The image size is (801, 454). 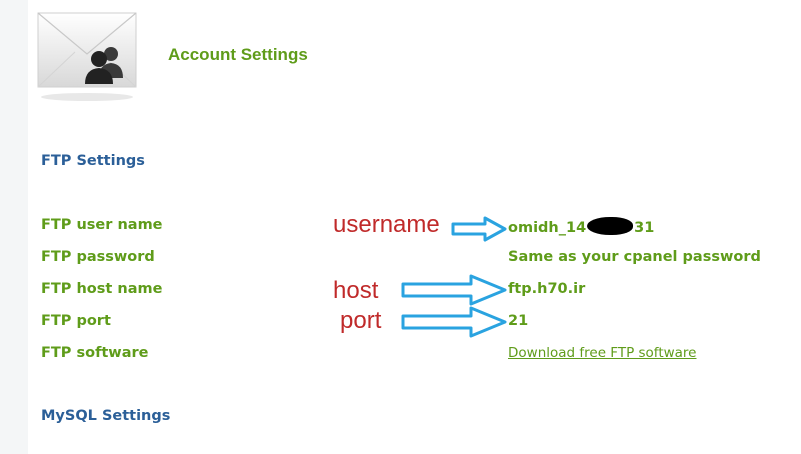 I want to click on left-margin-strip, so click(x=14, y=227).